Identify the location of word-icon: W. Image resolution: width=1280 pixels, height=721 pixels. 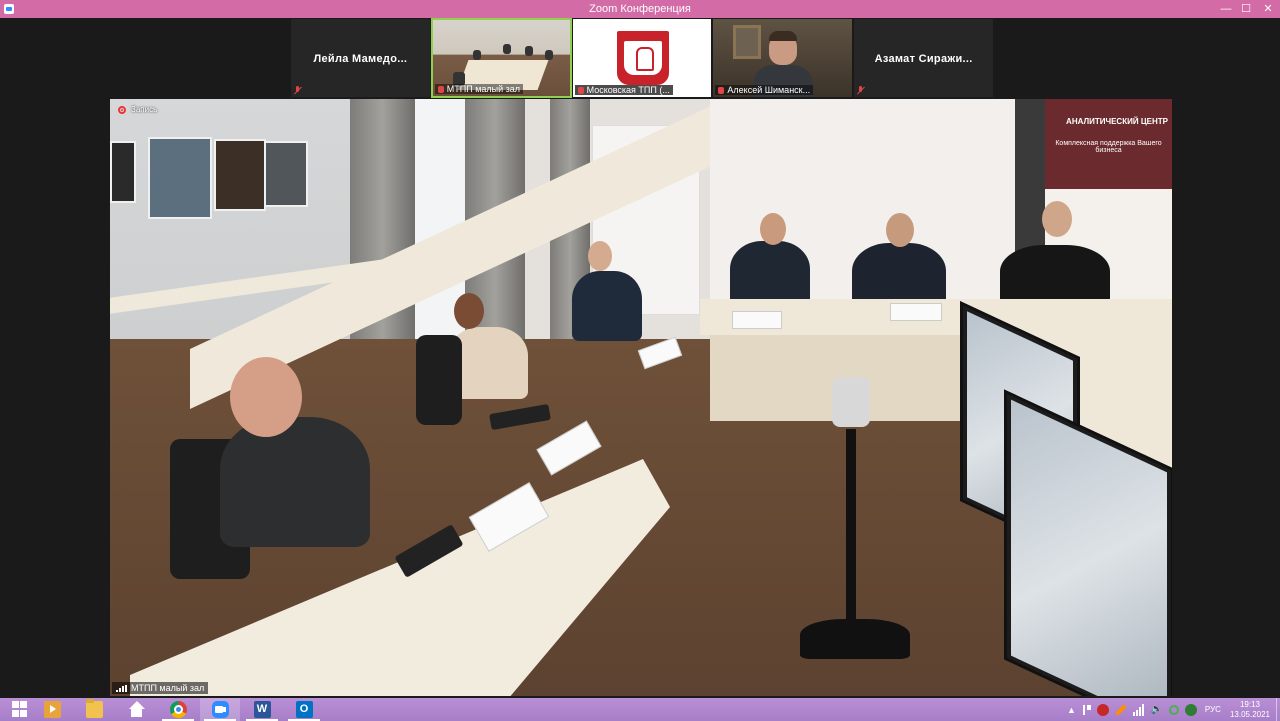
(262, 709).